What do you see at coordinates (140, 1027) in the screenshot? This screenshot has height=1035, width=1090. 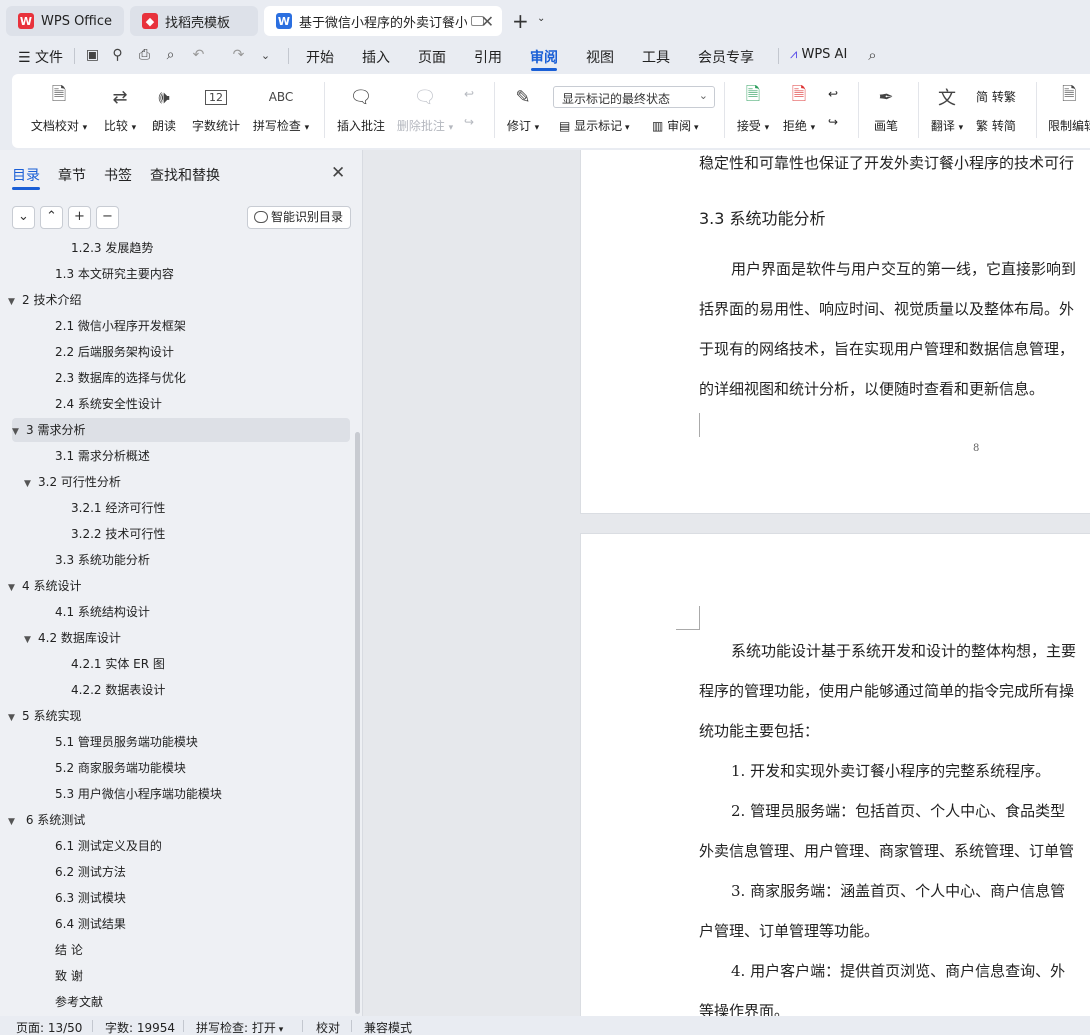 I see `word-count-indicator: 字数: 19954` at bounding box center [140, 1027].